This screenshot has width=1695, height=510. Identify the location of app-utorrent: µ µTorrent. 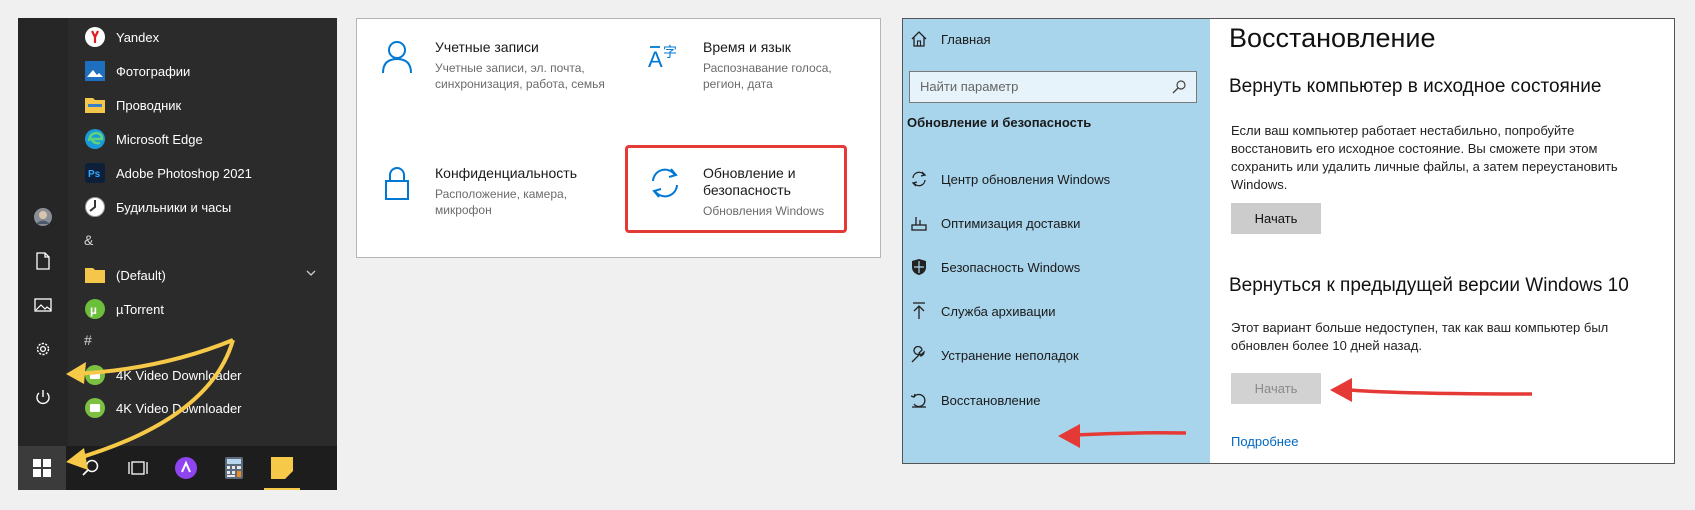
(207, 309).